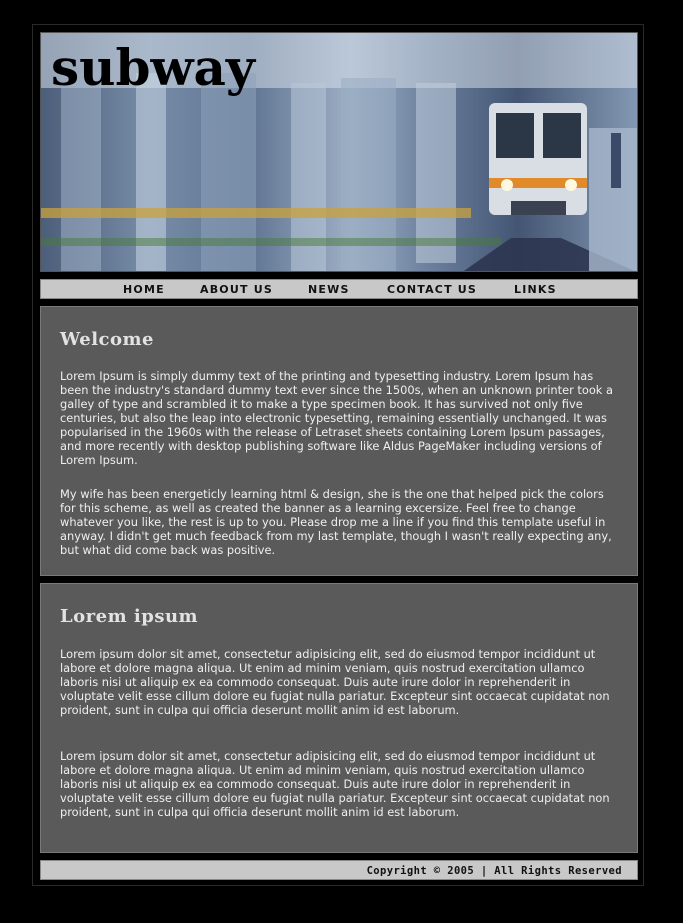 The image size is (683, 923). Describe the element at coordinates (494, 871) in the screenshot. I see `copyright-text: Copyright © 2005 | All Rights Reserved` at that location.